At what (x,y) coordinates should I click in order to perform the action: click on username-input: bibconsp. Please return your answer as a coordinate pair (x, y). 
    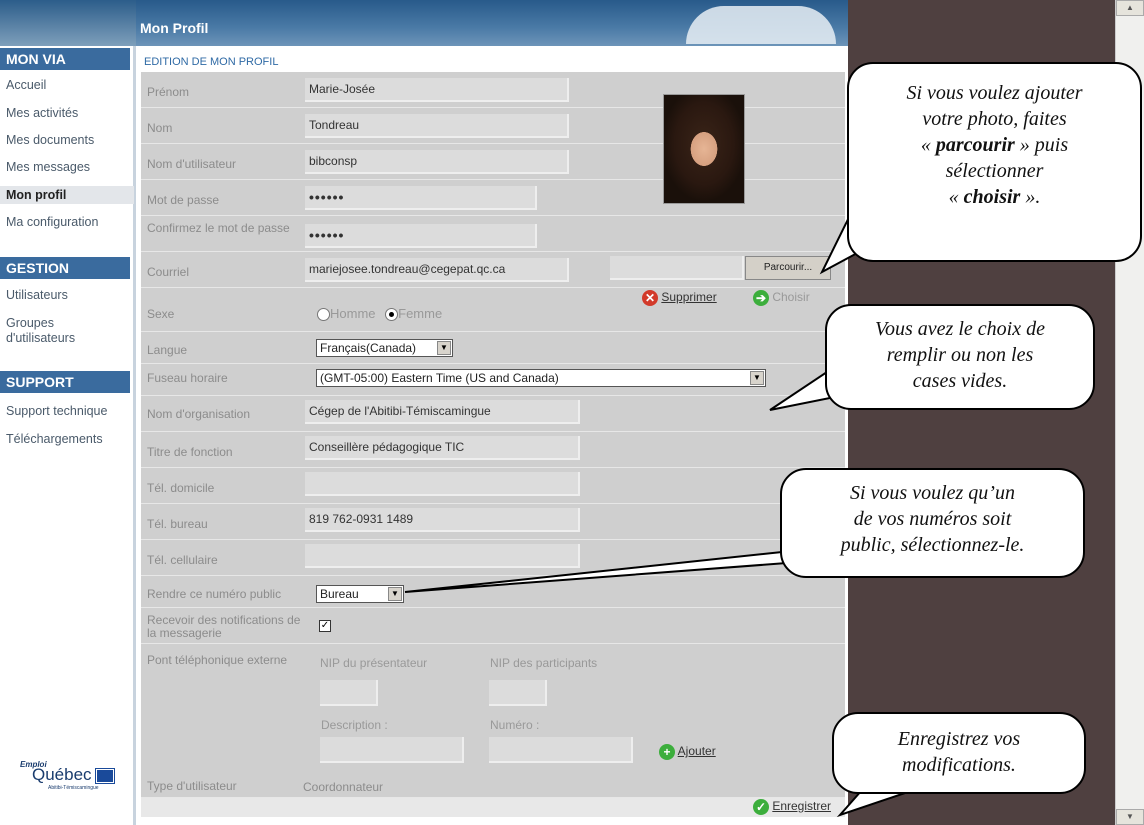
    Looking at the image, I should click on (437, 162).